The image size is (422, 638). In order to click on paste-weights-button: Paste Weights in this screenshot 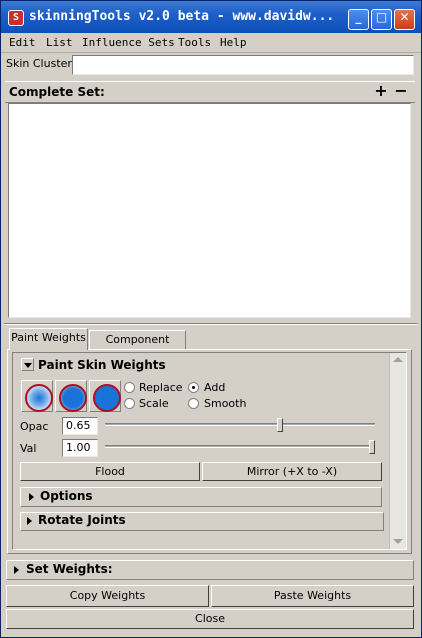, I will do `click(312, 596)`.